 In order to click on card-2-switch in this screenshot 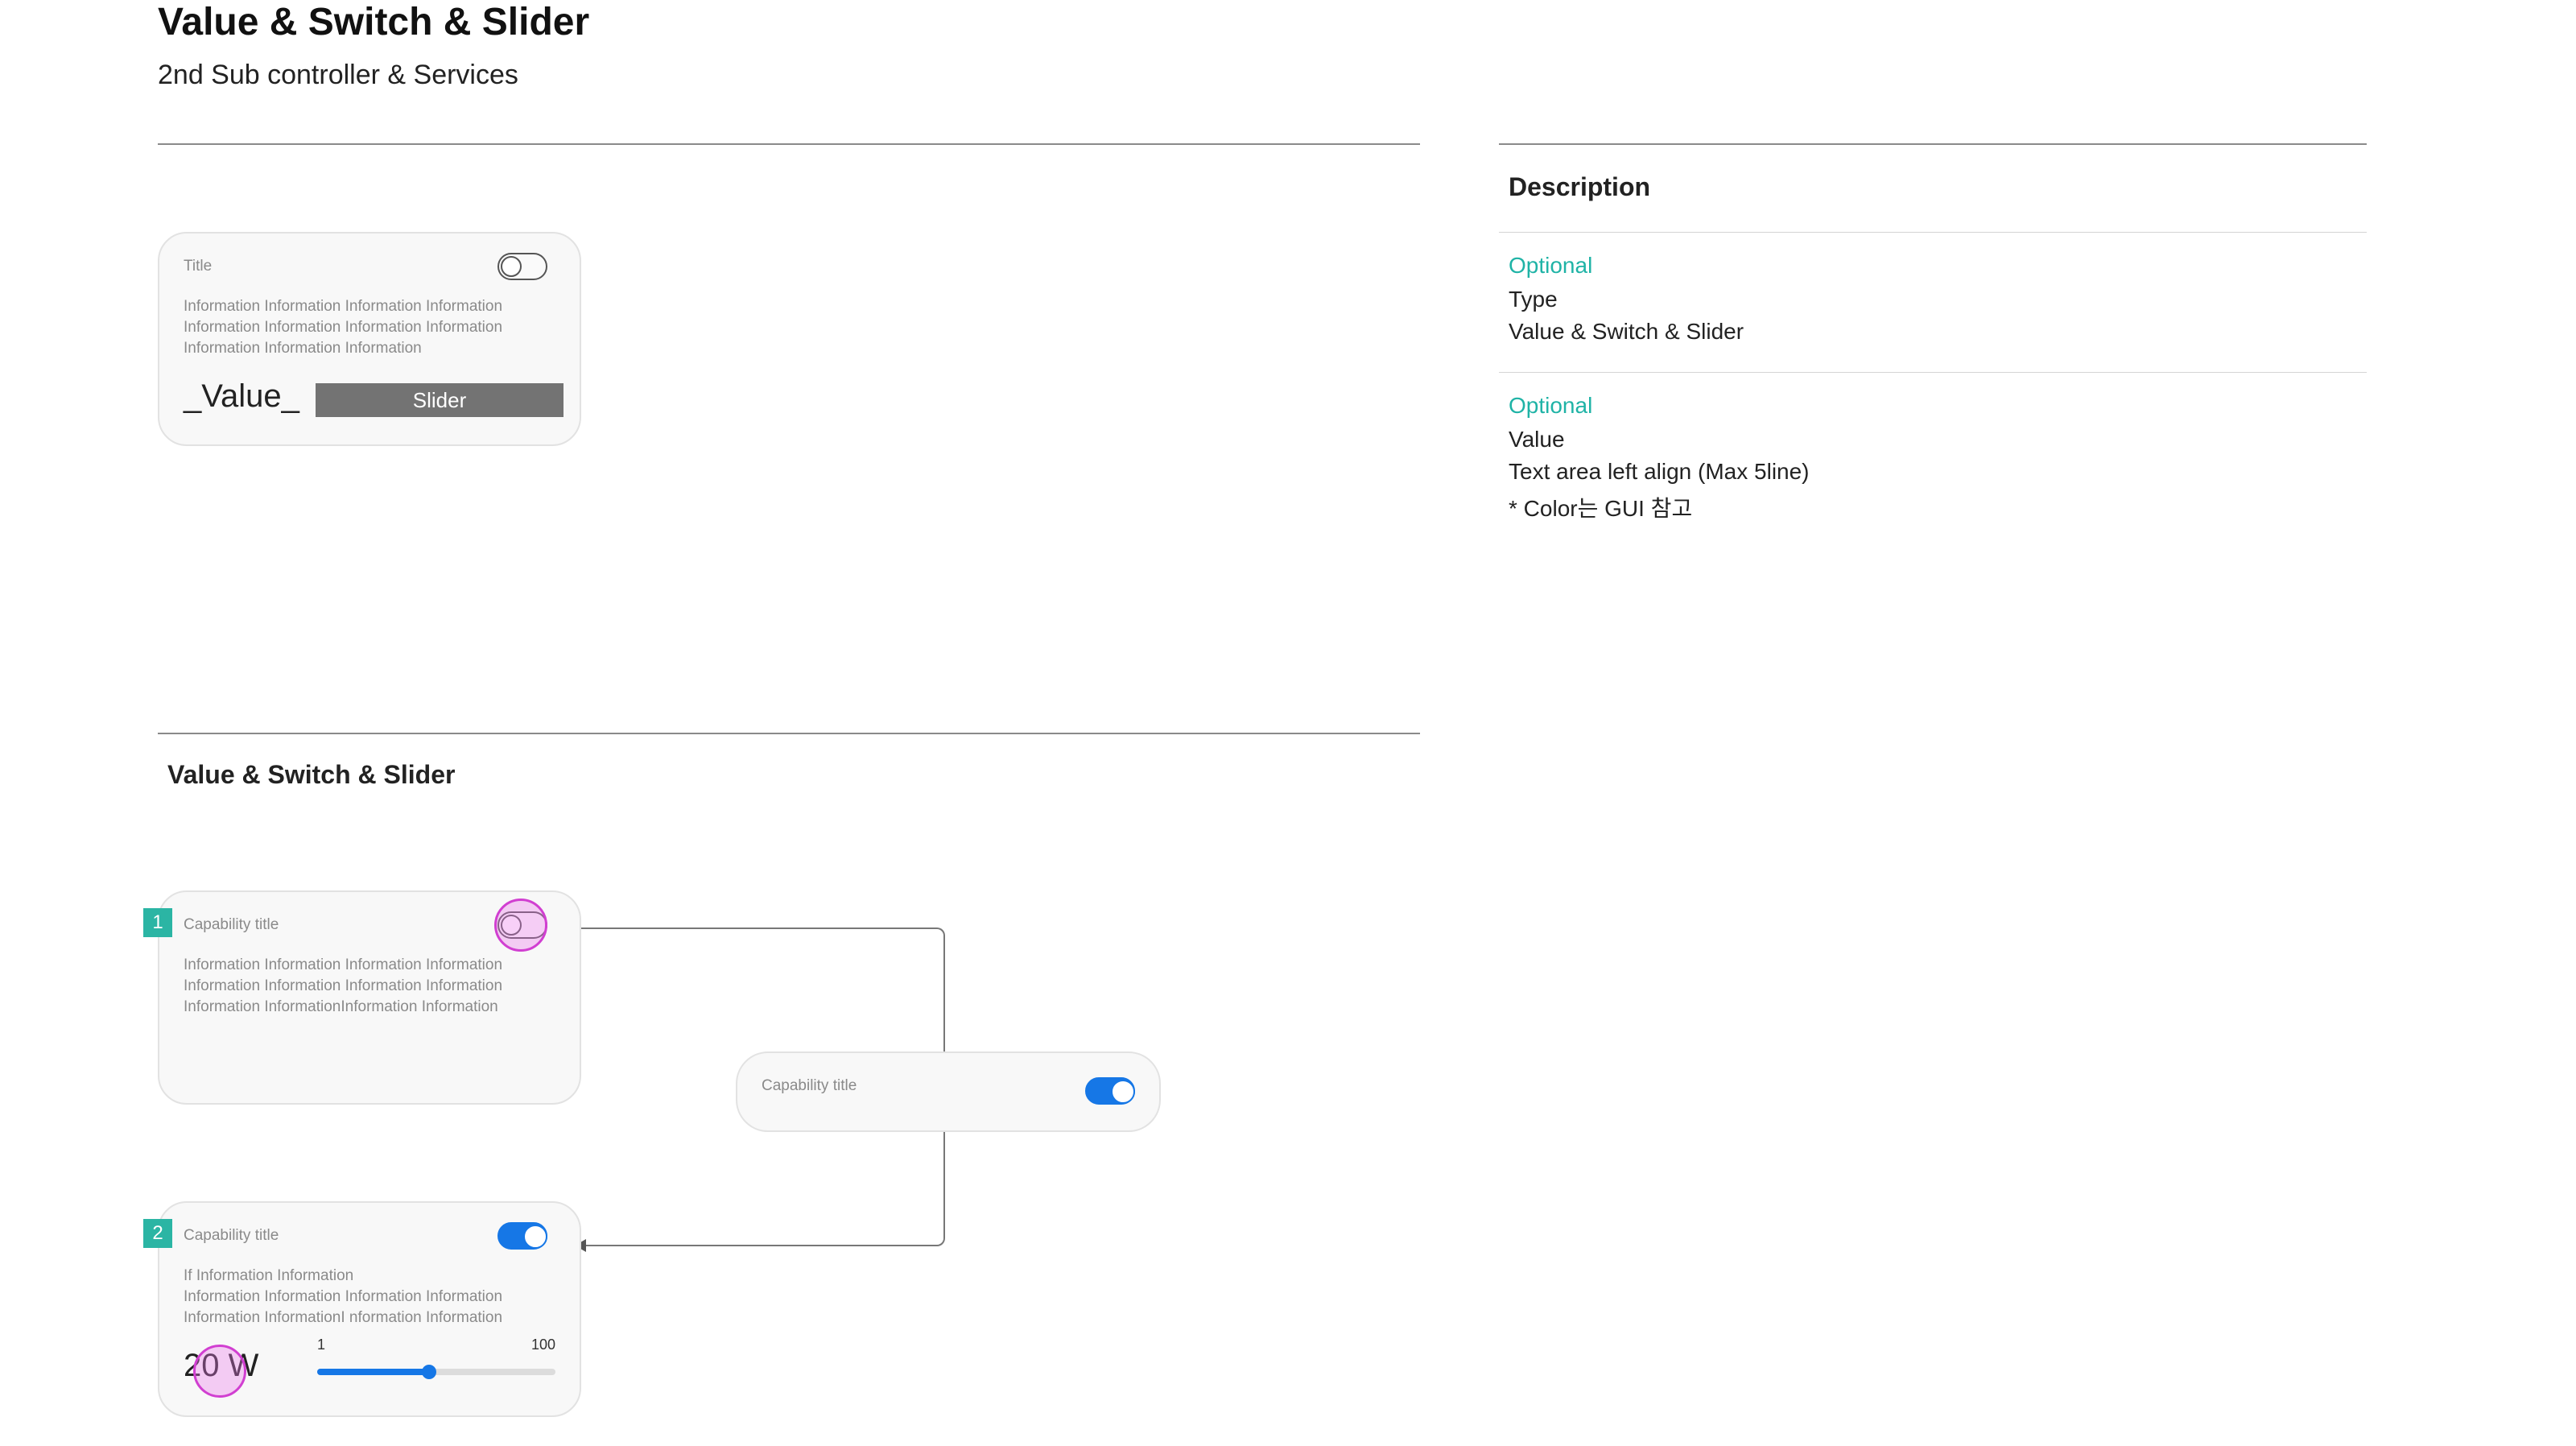, I will do `click(522, 1236)`.